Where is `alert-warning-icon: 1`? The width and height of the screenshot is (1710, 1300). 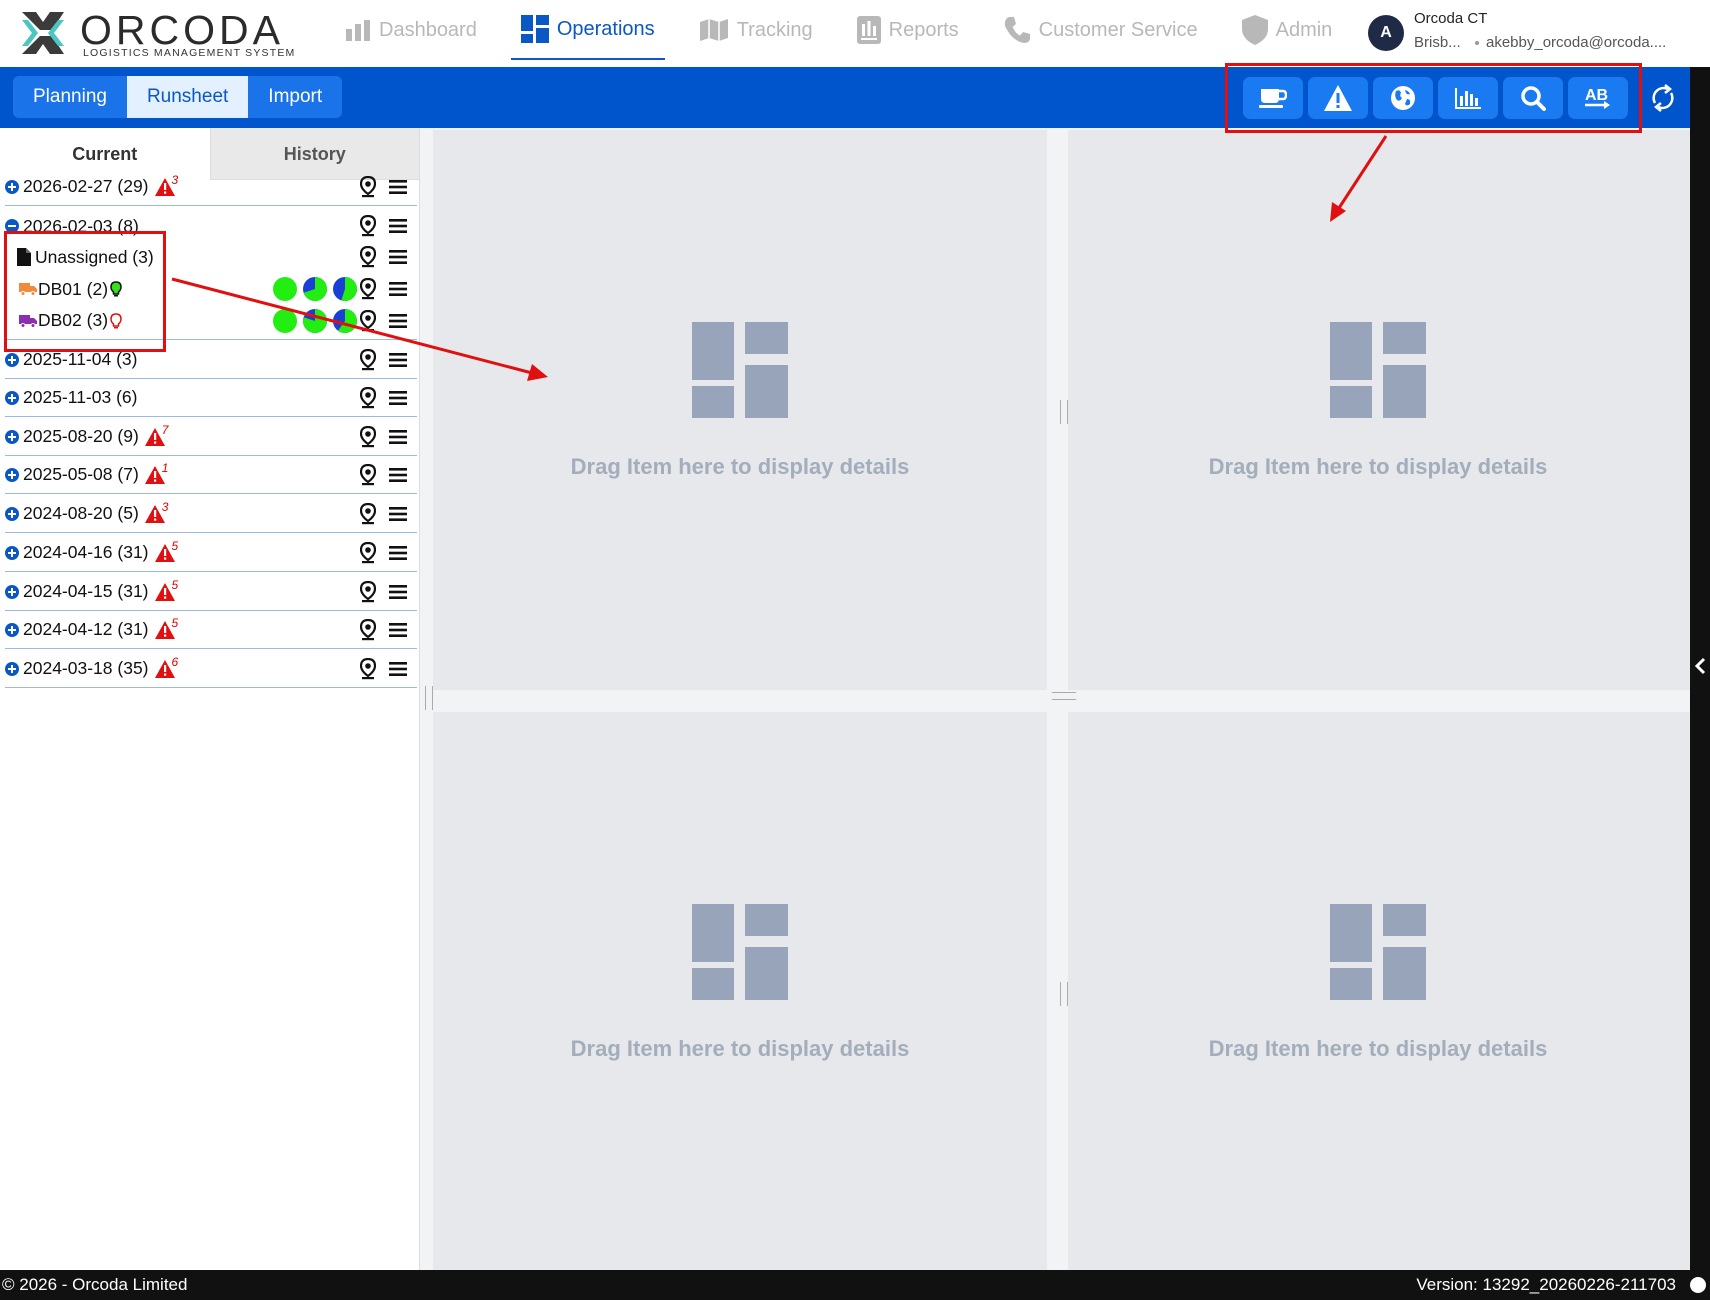 alert-warning-icon: 1 is located at coordinates (156, 472).